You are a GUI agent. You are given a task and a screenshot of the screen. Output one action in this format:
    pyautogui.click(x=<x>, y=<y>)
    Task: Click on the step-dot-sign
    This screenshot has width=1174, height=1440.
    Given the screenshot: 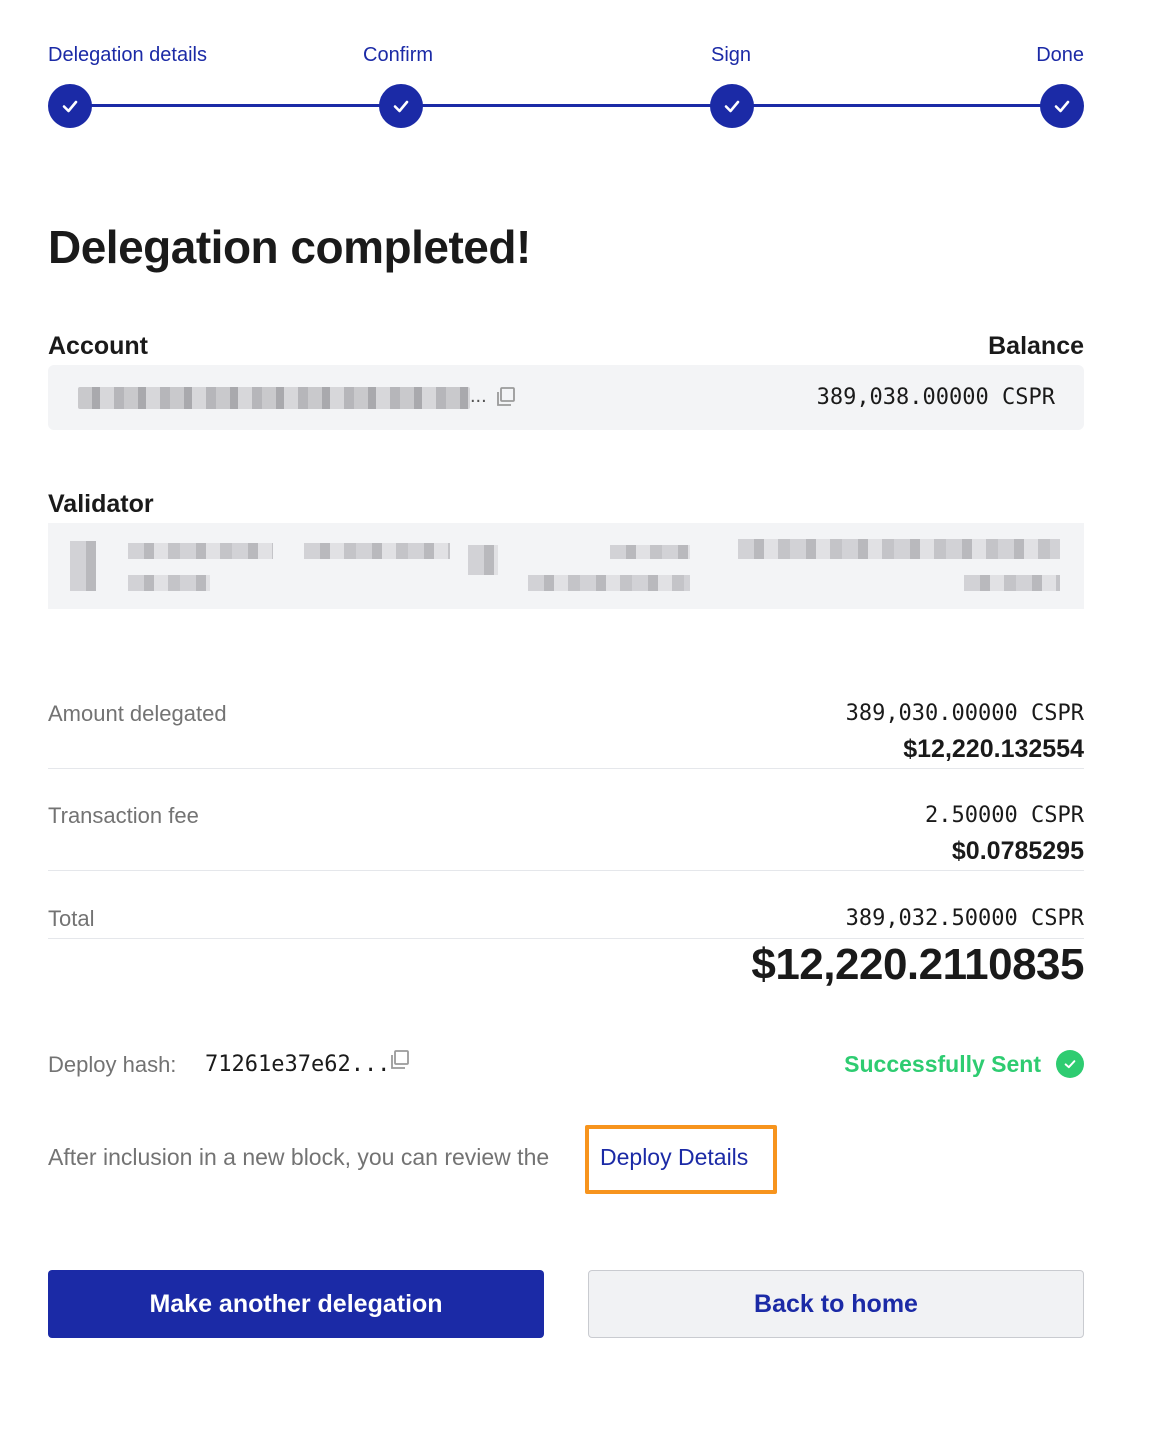 What is the action you would take?
    pyautogui.click(x=732, y=106)
    